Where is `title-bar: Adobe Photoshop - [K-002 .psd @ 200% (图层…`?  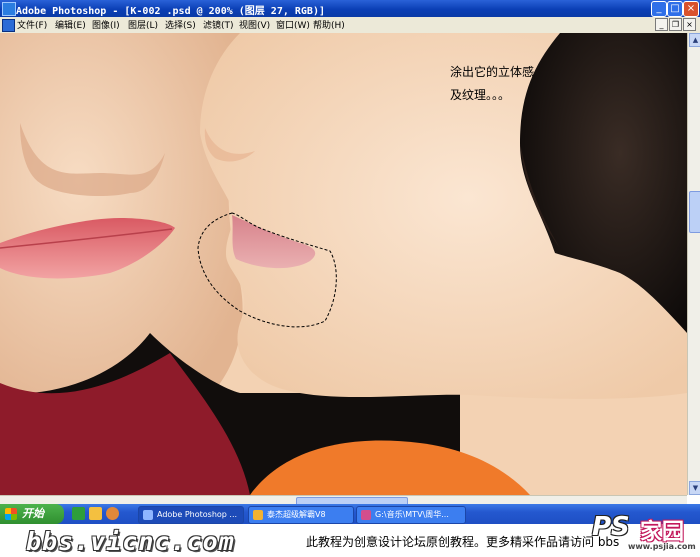
title-bar: Adobe Photoshop - [K-002 .psd @ 200% (图层… is located at coordinates (350, 8).